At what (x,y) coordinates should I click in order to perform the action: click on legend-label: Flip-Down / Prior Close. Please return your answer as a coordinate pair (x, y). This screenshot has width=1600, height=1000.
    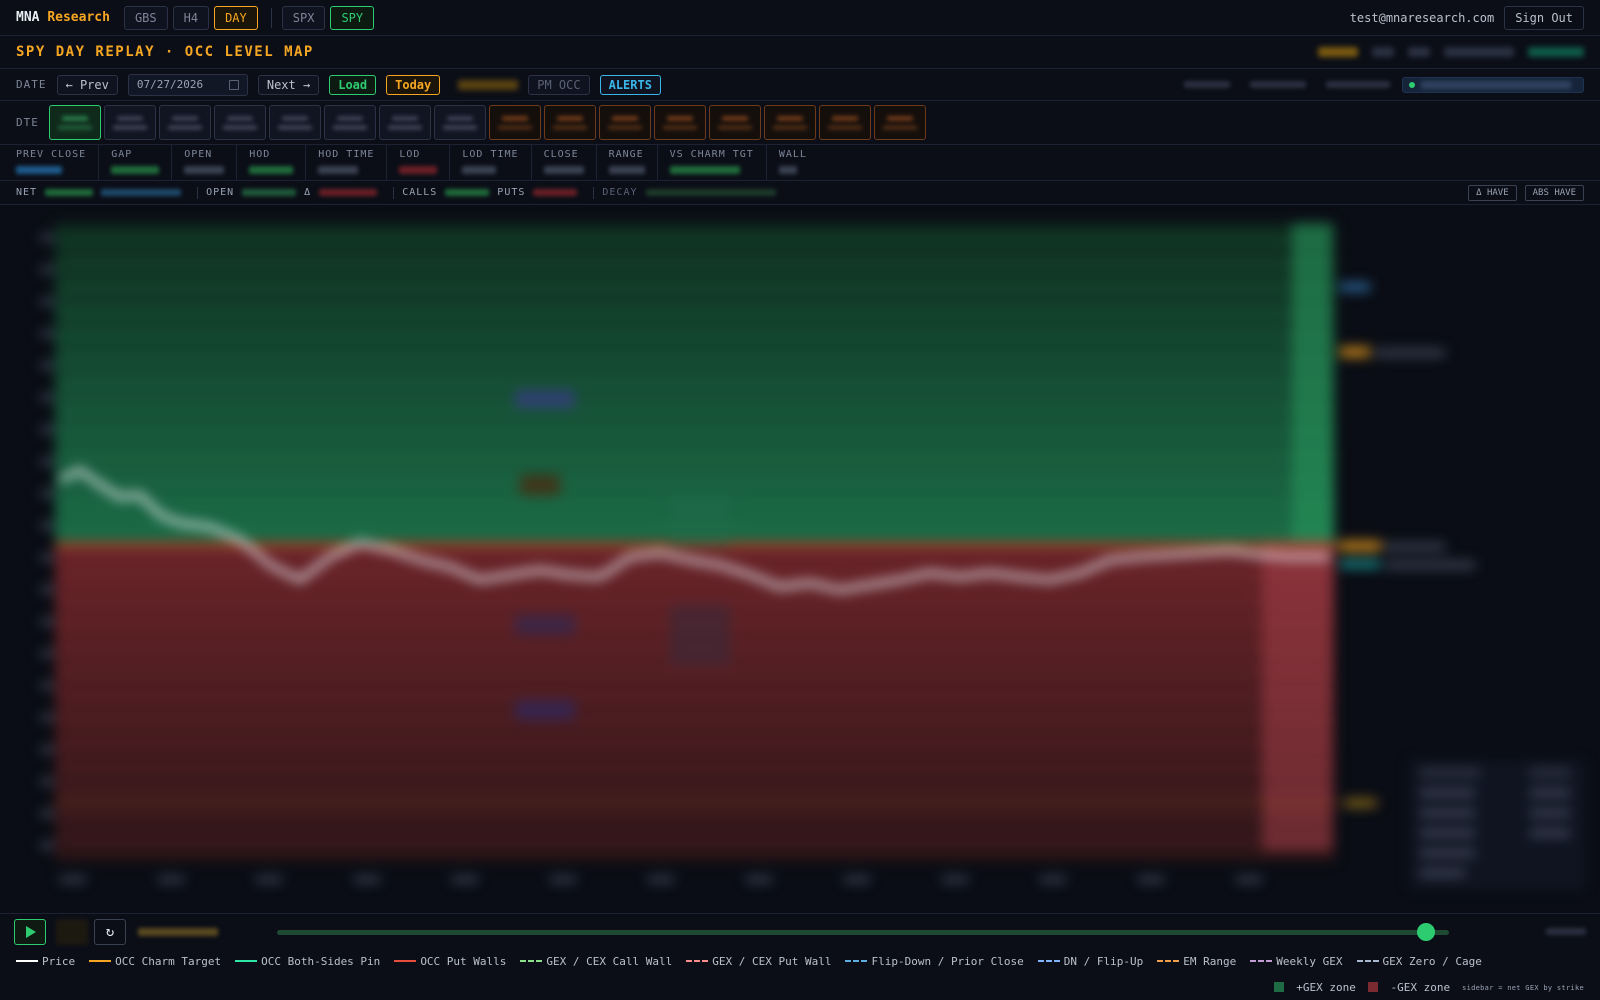
    Looking at the image, I should click on (947, 961).